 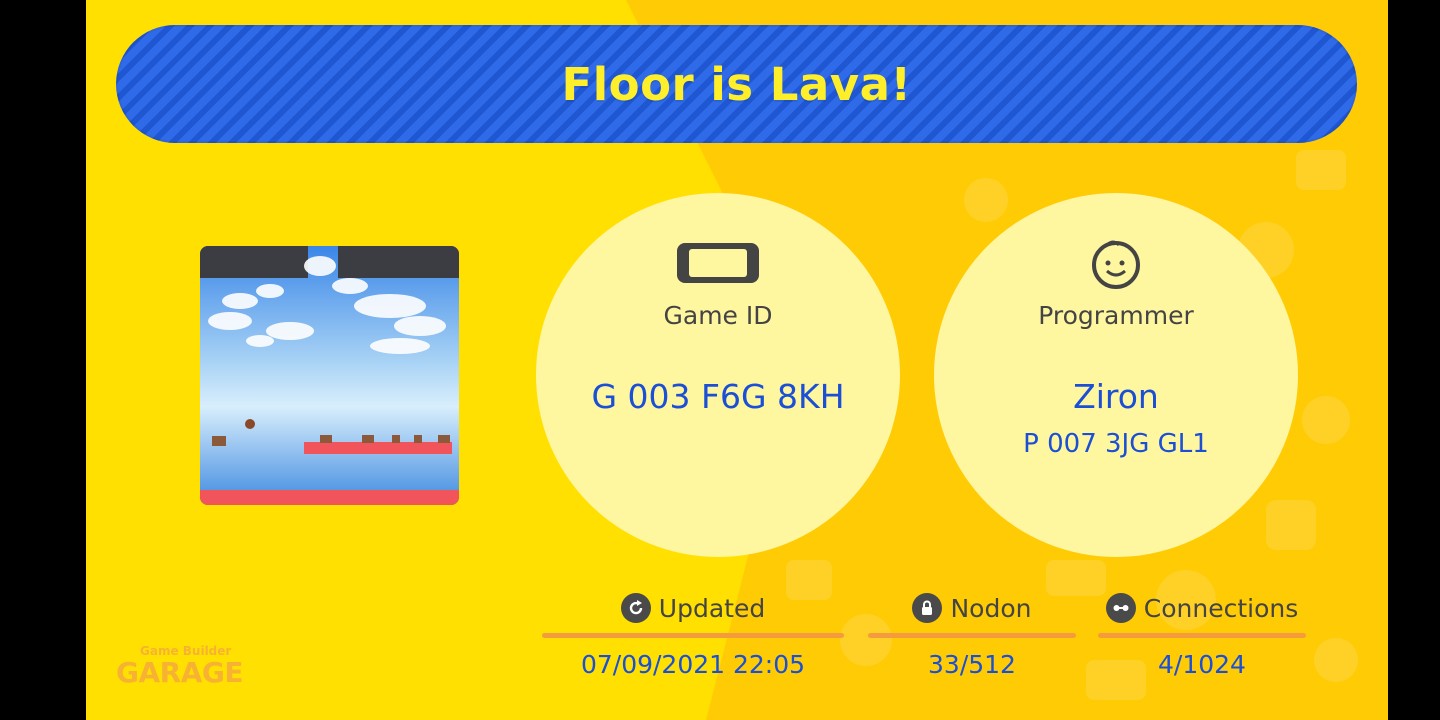 I want to click on game-thumbnail, so click(x=329, y=375).